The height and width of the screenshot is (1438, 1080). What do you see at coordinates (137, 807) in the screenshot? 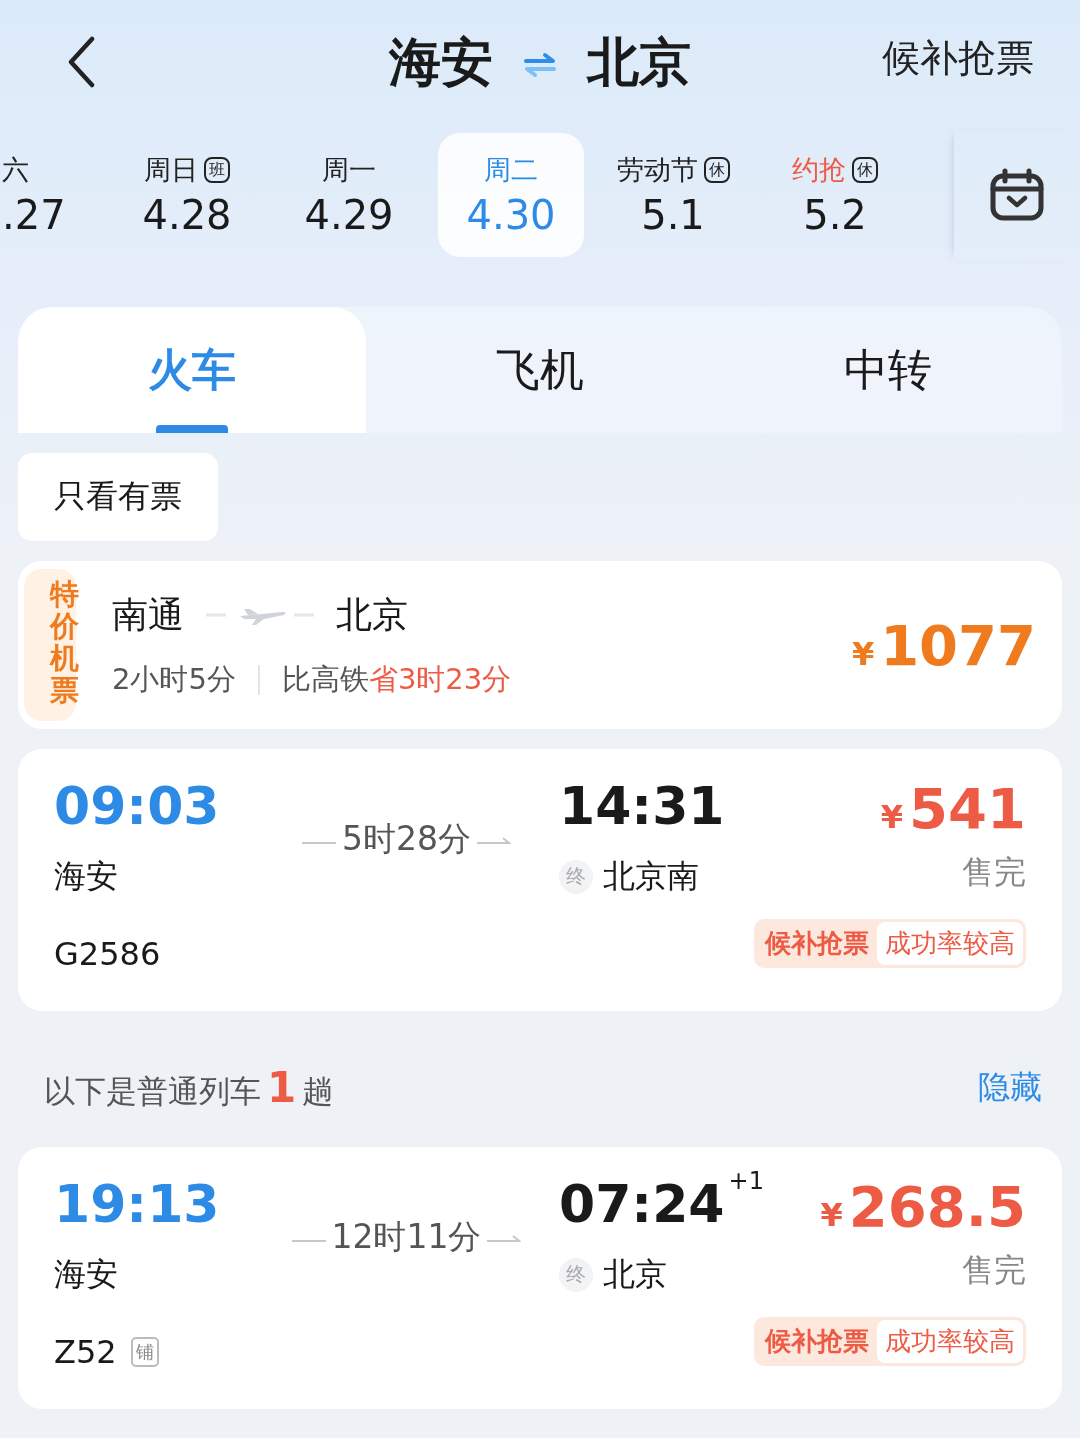
I see `departure-time: 09:03` at bounding box center [137, 807].